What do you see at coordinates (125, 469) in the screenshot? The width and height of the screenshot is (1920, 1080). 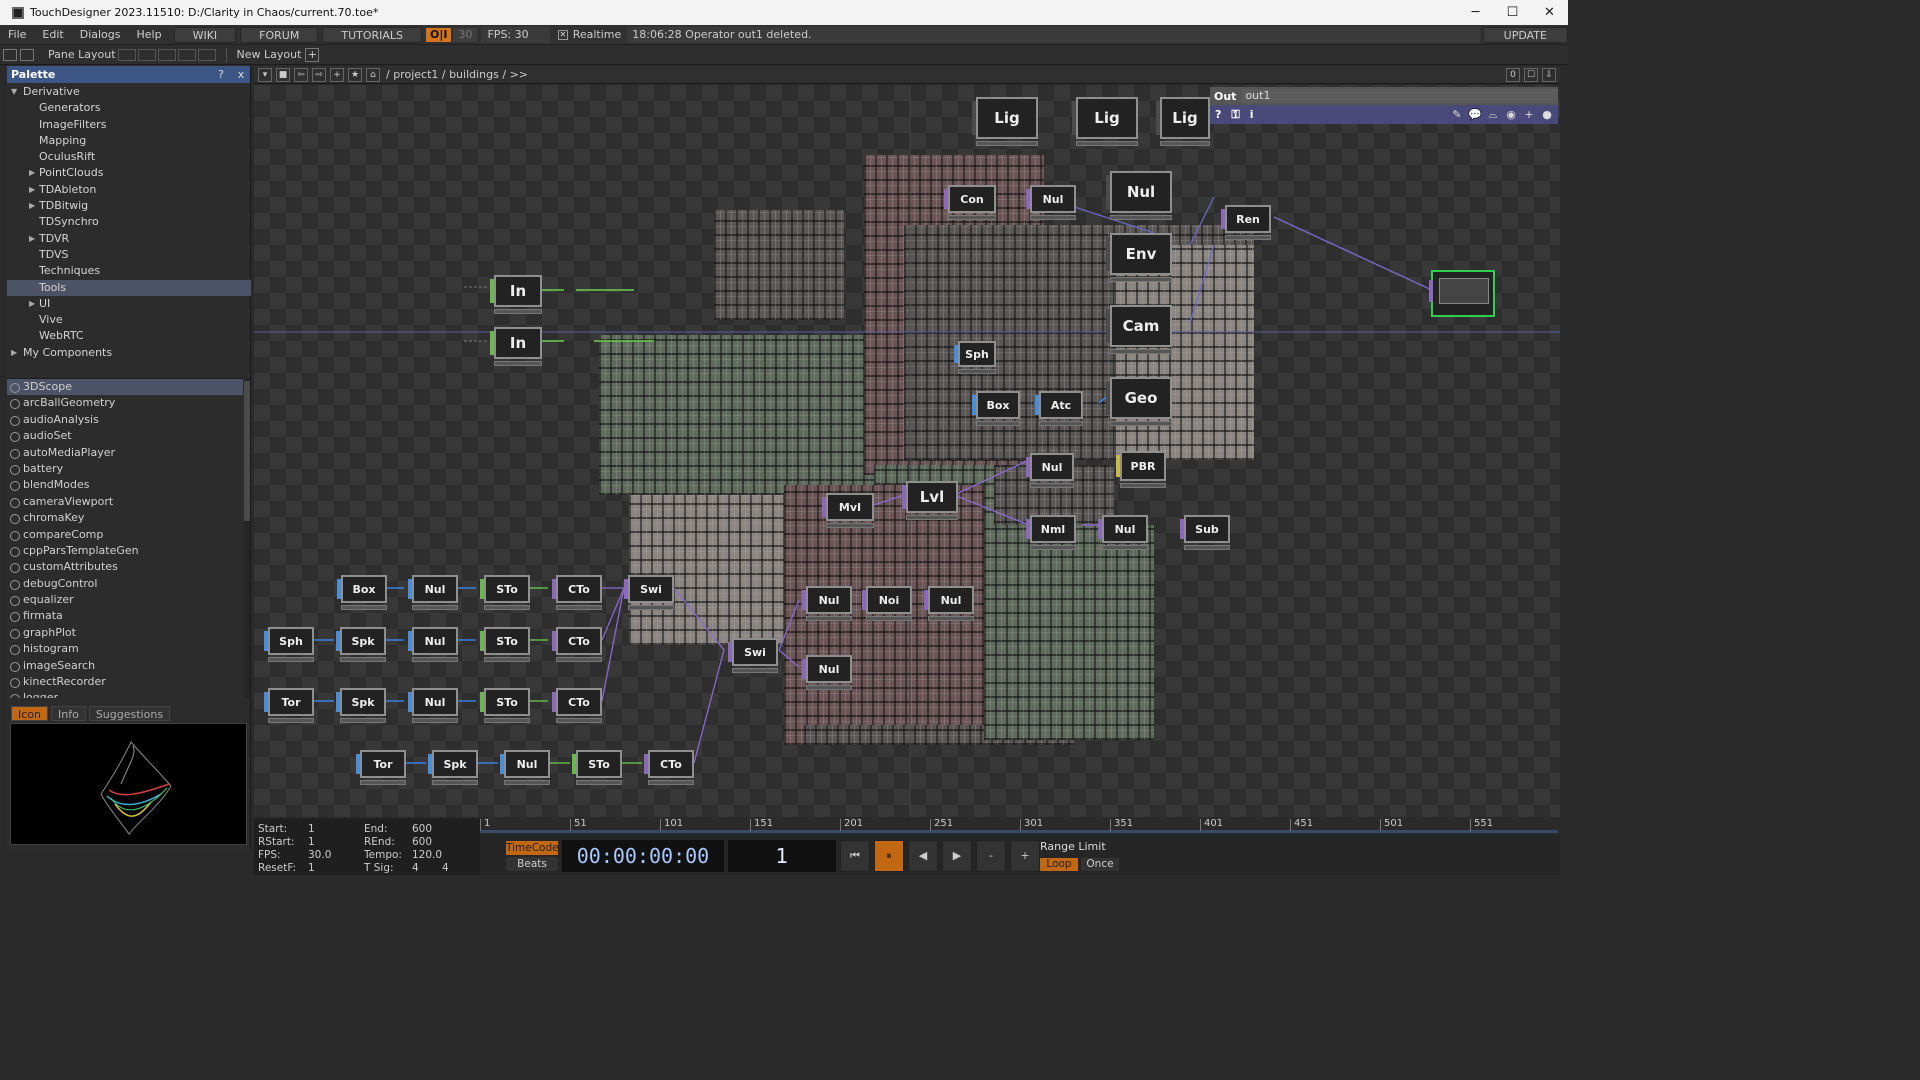 I see `component-list-item: battery` at bounding box center [125, 469].